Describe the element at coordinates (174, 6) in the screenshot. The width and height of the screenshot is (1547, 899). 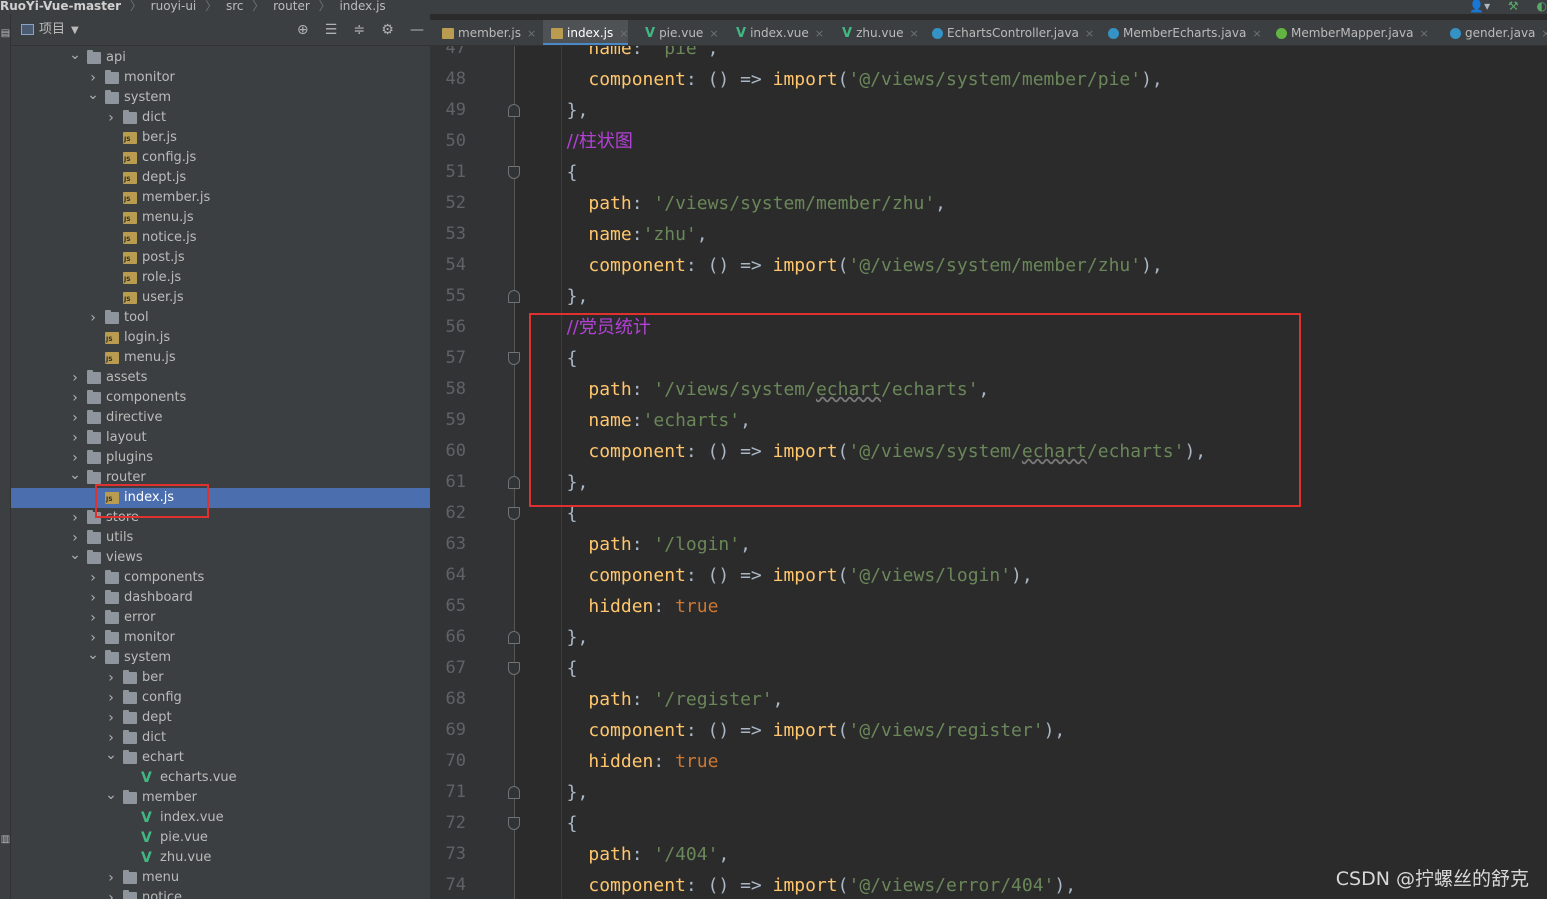
I see `breadcrumb-part: ruoyi-ui` at that location.